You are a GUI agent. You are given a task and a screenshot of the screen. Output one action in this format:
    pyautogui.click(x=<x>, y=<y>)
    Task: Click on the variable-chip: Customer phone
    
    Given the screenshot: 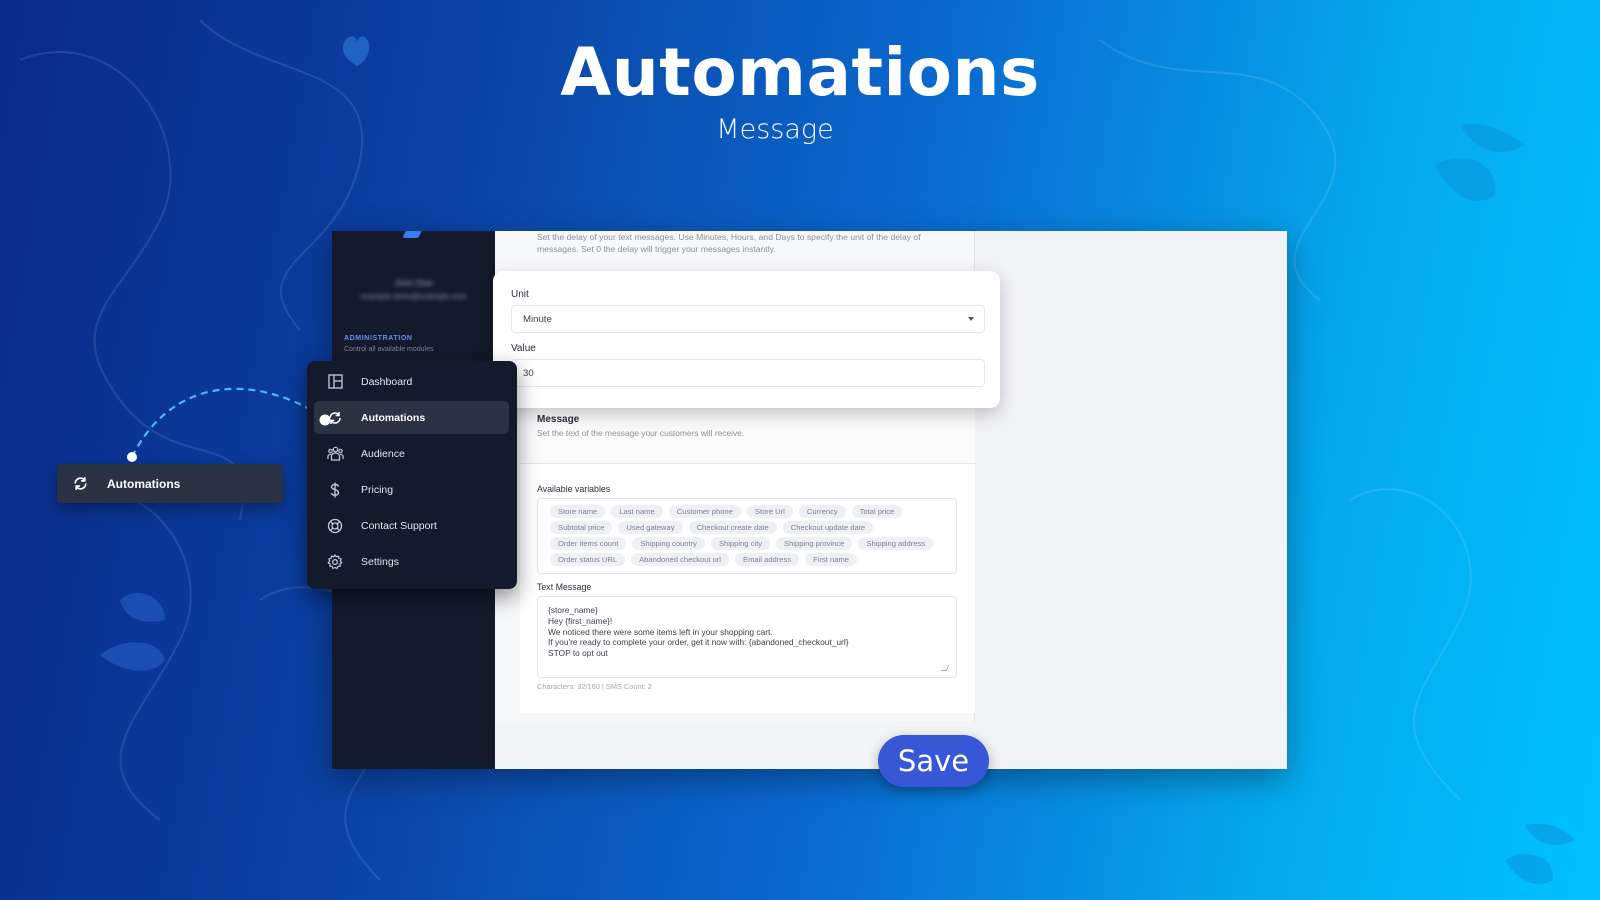 What is the action you would take?
    pyautogui.click(x=704, y=511)
    